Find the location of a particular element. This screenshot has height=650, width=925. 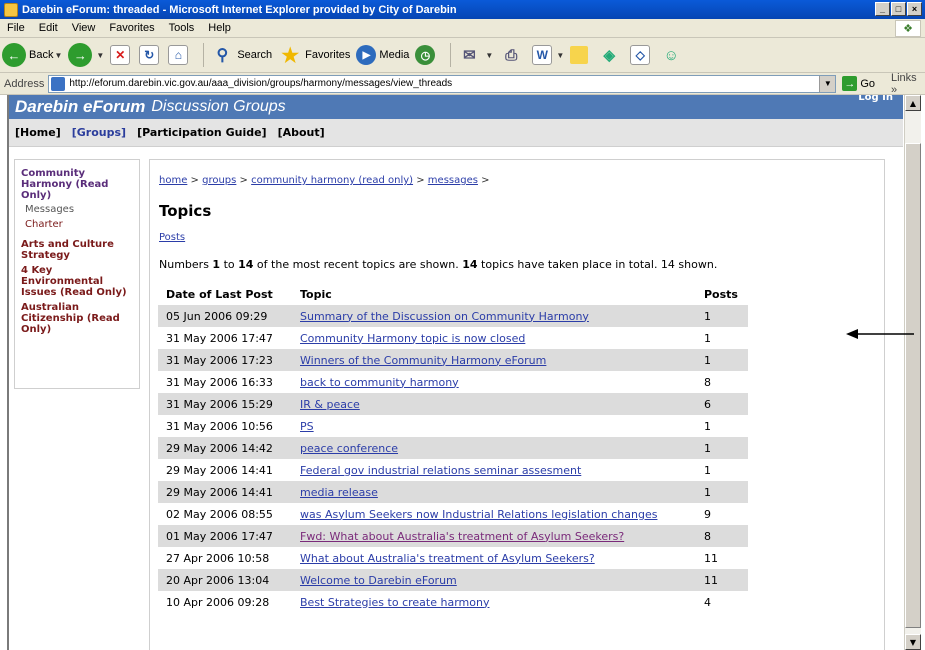

ie-app-icon is located at coordinates (11, 9).